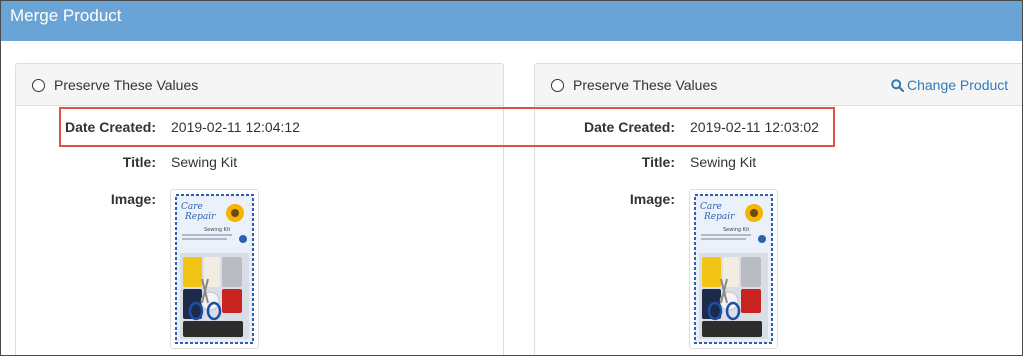  Describe the element at coordinates (66, 15) in the screenshot. I see `dialog-title: Merge Product` at that location.